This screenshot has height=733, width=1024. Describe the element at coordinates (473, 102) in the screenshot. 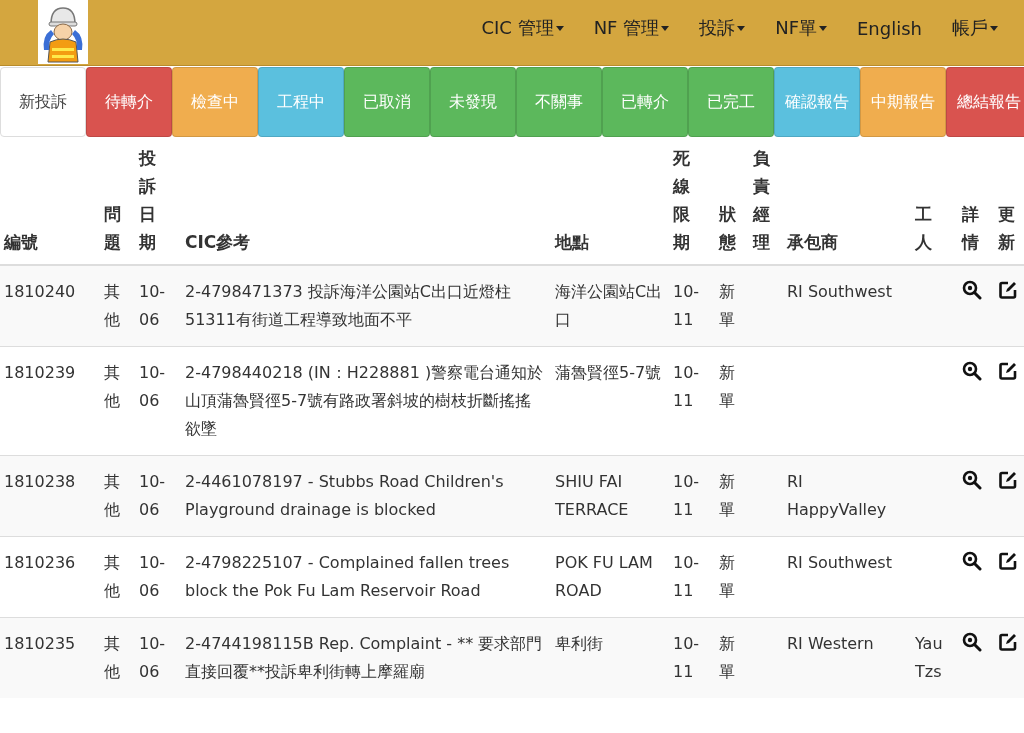

I see `status-tab: 未發現` at that location.